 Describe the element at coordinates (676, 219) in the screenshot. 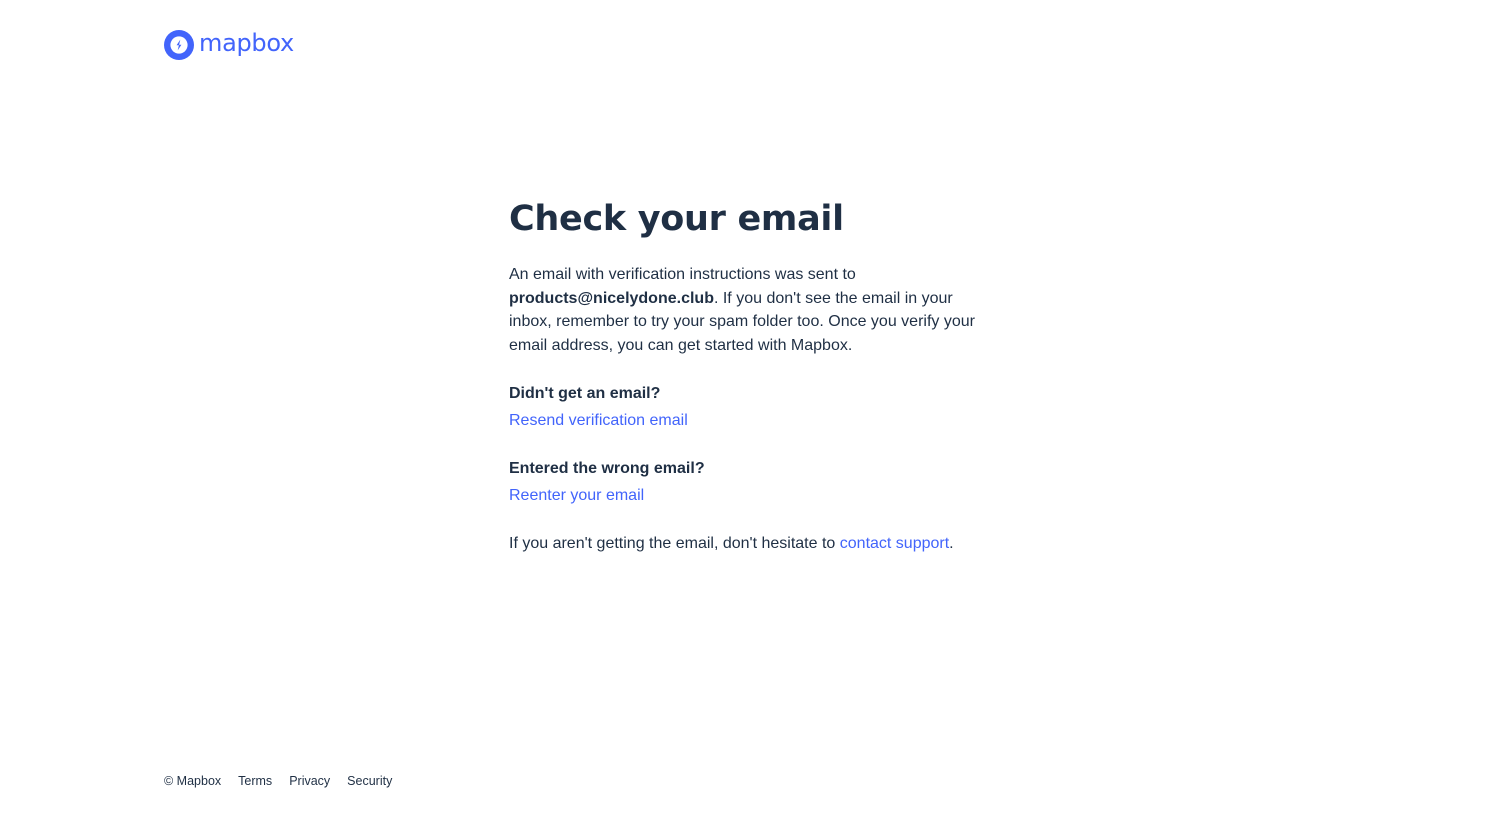

I see `page-title: Check your email` at that location.